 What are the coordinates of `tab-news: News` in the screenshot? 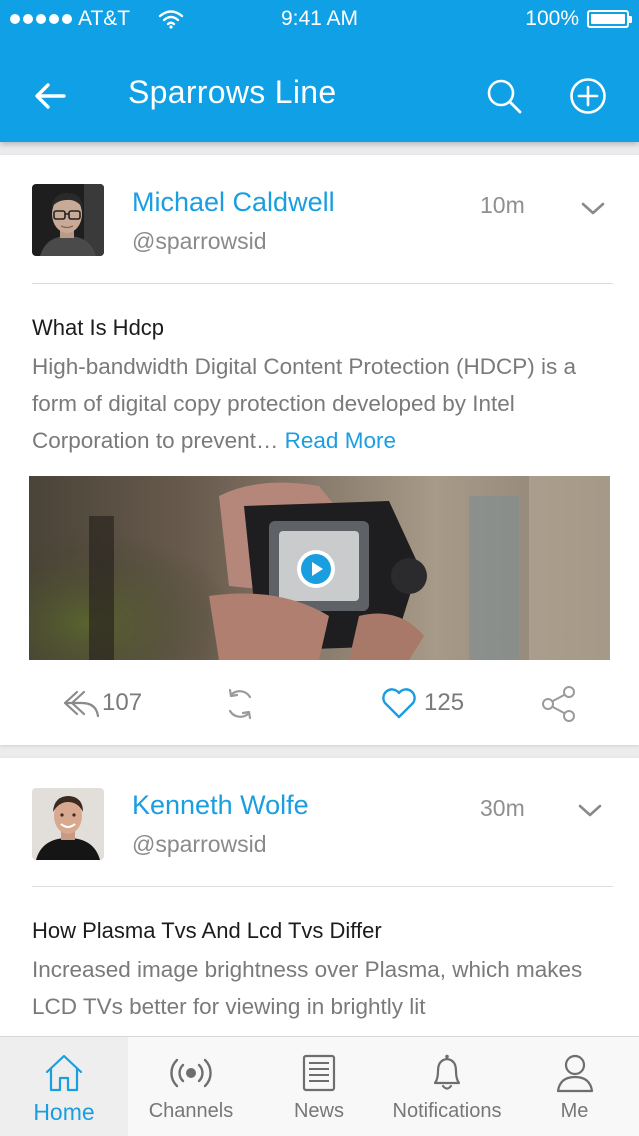 It's located at (319, 1086).